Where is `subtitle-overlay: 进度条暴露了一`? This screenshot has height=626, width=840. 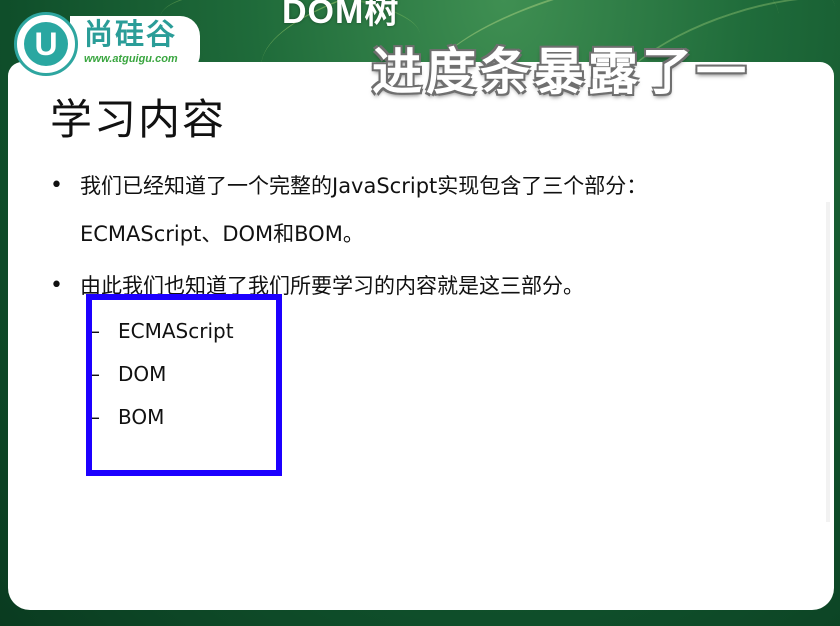
subtitle-overlay: 进度条暴露了一 is located at coordinates (561, 72).